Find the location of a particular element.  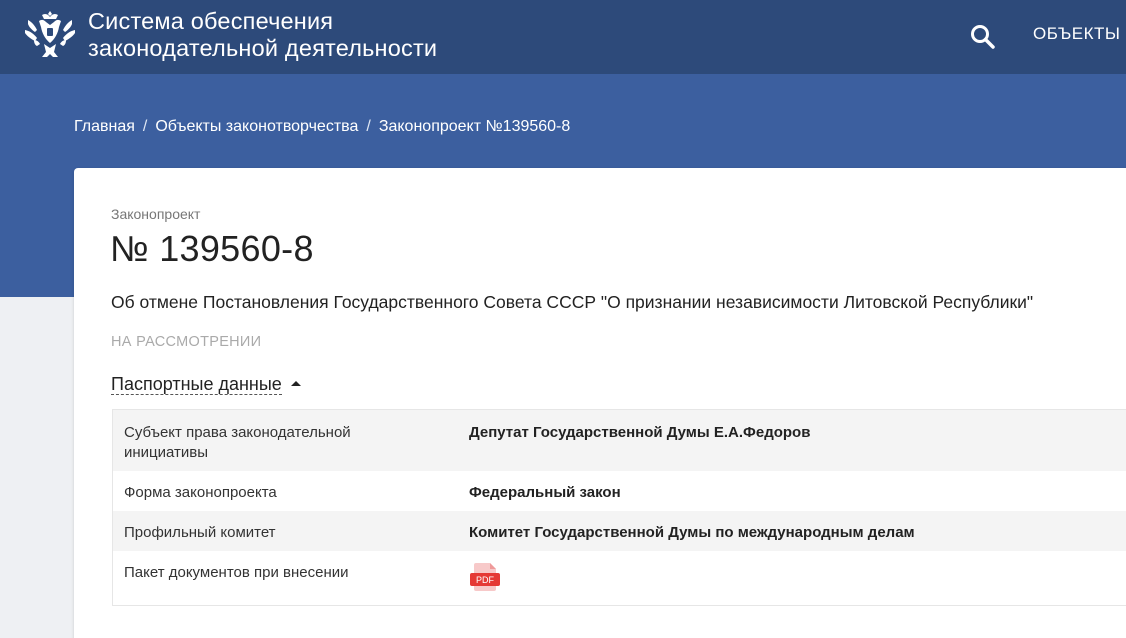

pdf-file-icon: PDF is located at coordinates (485, 577).